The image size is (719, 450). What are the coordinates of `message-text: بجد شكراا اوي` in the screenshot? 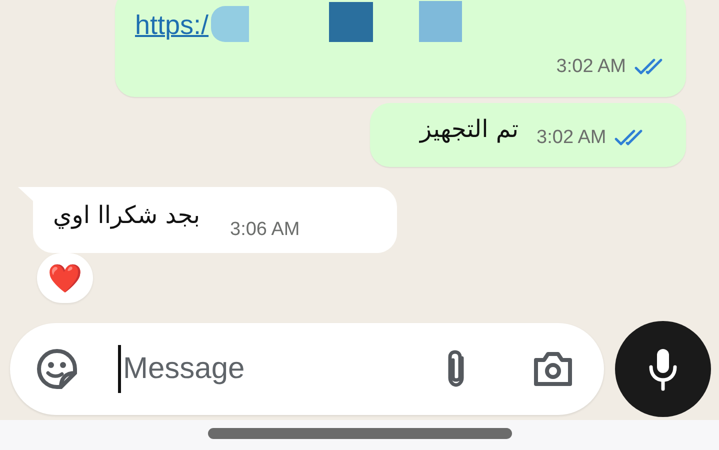 It's located at (126, 215).